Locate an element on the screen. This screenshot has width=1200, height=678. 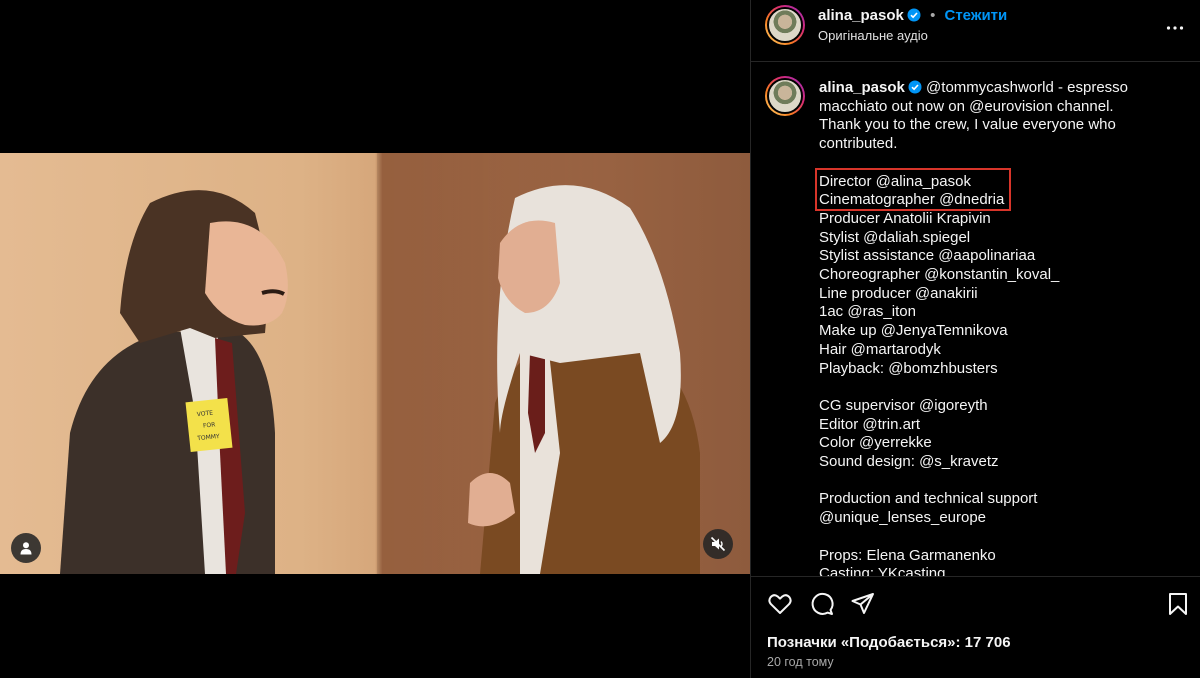
comment-icon is located at coordinates (822, 604).